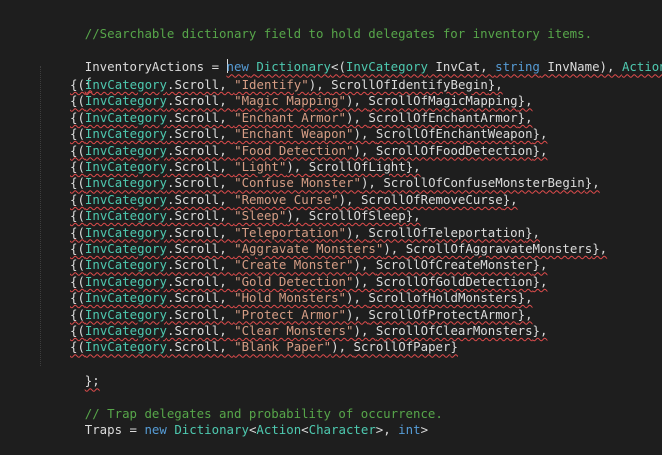 This screenshot has width=662, height=455. I want to click on generic-close: >,, so click(387, 430).